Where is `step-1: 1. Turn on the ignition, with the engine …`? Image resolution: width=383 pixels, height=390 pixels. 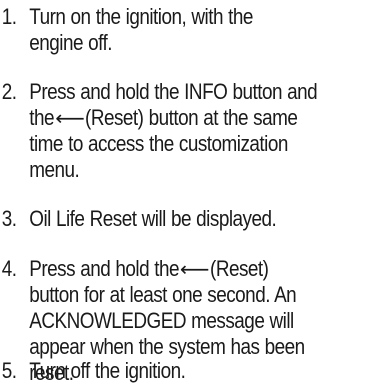
step-1: 1. Turn on the ignition, with the engine … is located at coordinates (164, 30).